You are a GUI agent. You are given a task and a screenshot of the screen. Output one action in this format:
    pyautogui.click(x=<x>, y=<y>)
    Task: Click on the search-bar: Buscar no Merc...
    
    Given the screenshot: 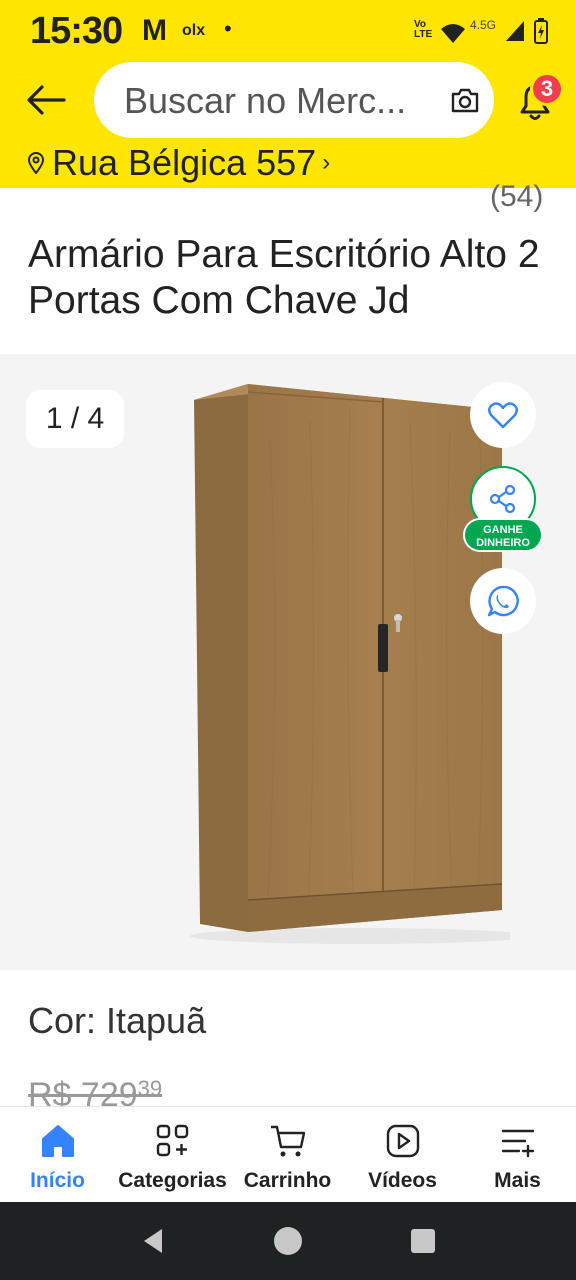 What is the action you would take?
    pyautogui.click(x=294, y=100)
    